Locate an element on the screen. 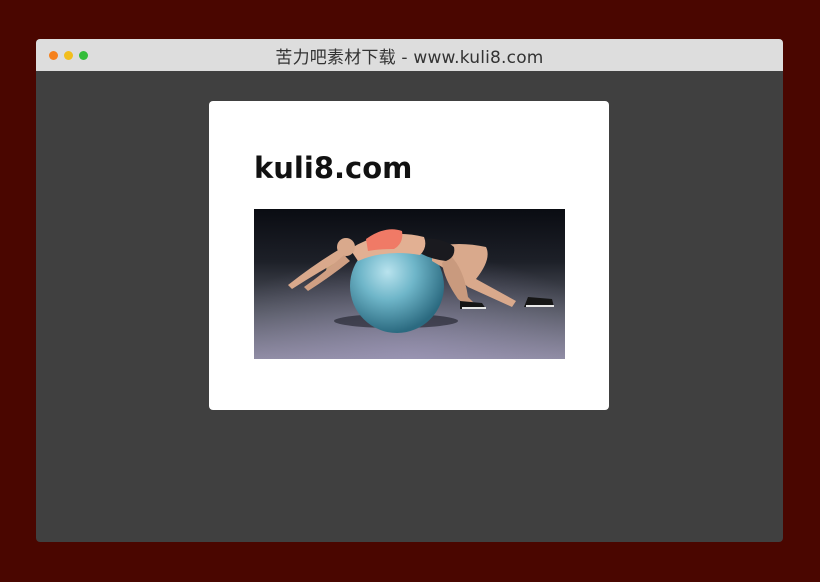  minimize-dot-icon is located at coordinates (68, 55).